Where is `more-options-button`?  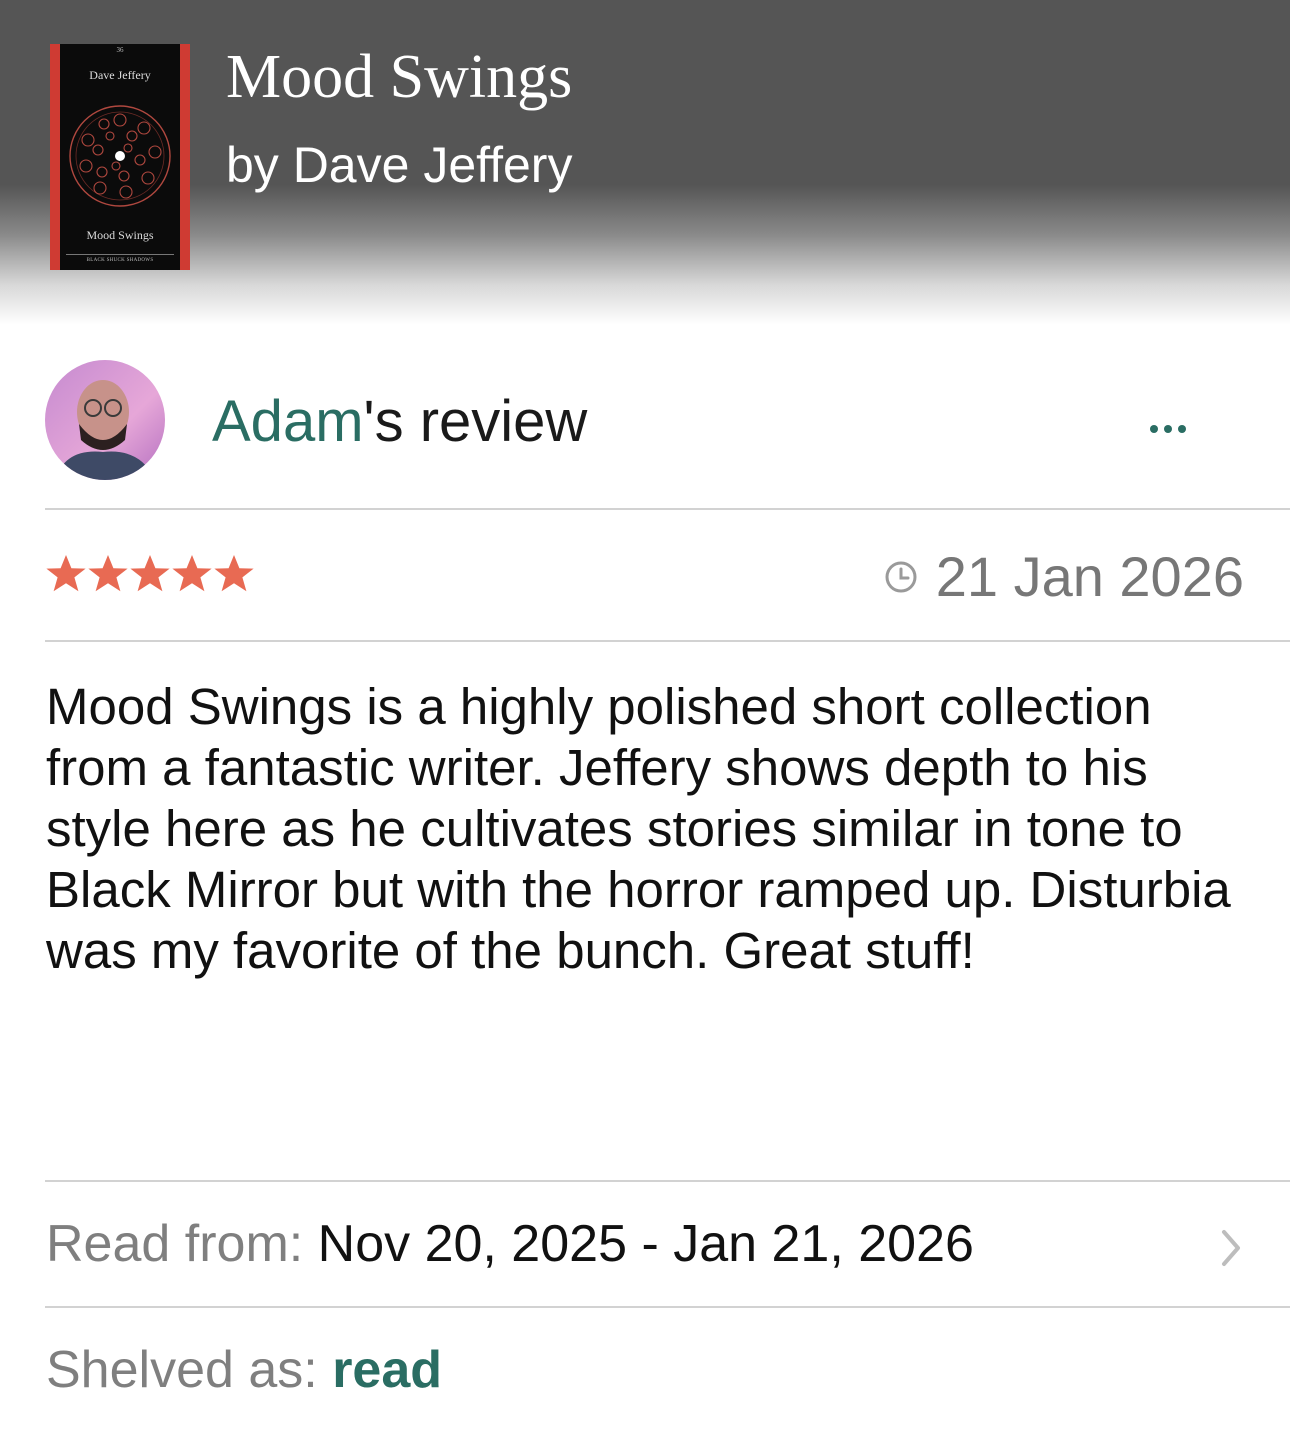
more-options-button is located at coordinates (1168, 429).